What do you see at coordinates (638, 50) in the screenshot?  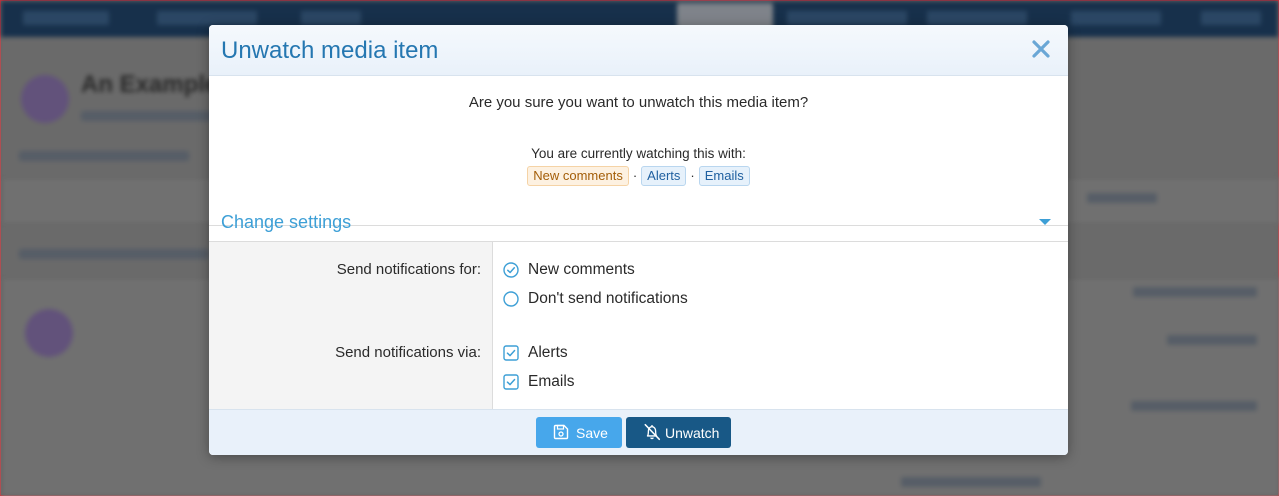 I see `dialog-header: Unwatch media item` at bounding box center [638, 50].